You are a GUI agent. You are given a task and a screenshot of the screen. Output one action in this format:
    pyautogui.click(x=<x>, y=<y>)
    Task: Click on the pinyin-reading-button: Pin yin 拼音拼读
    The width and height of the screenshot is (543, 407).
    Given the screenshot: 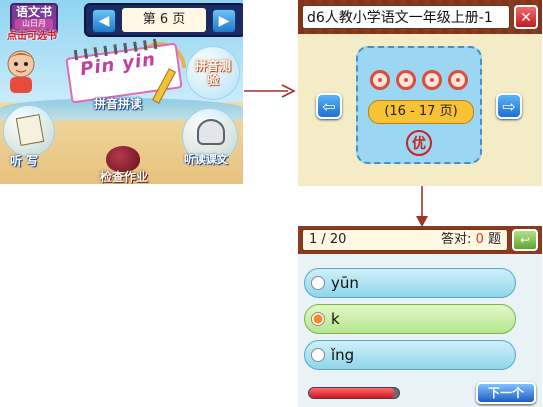 What is the action you would take?
    pyautogui.click(x=125, y=75)
    